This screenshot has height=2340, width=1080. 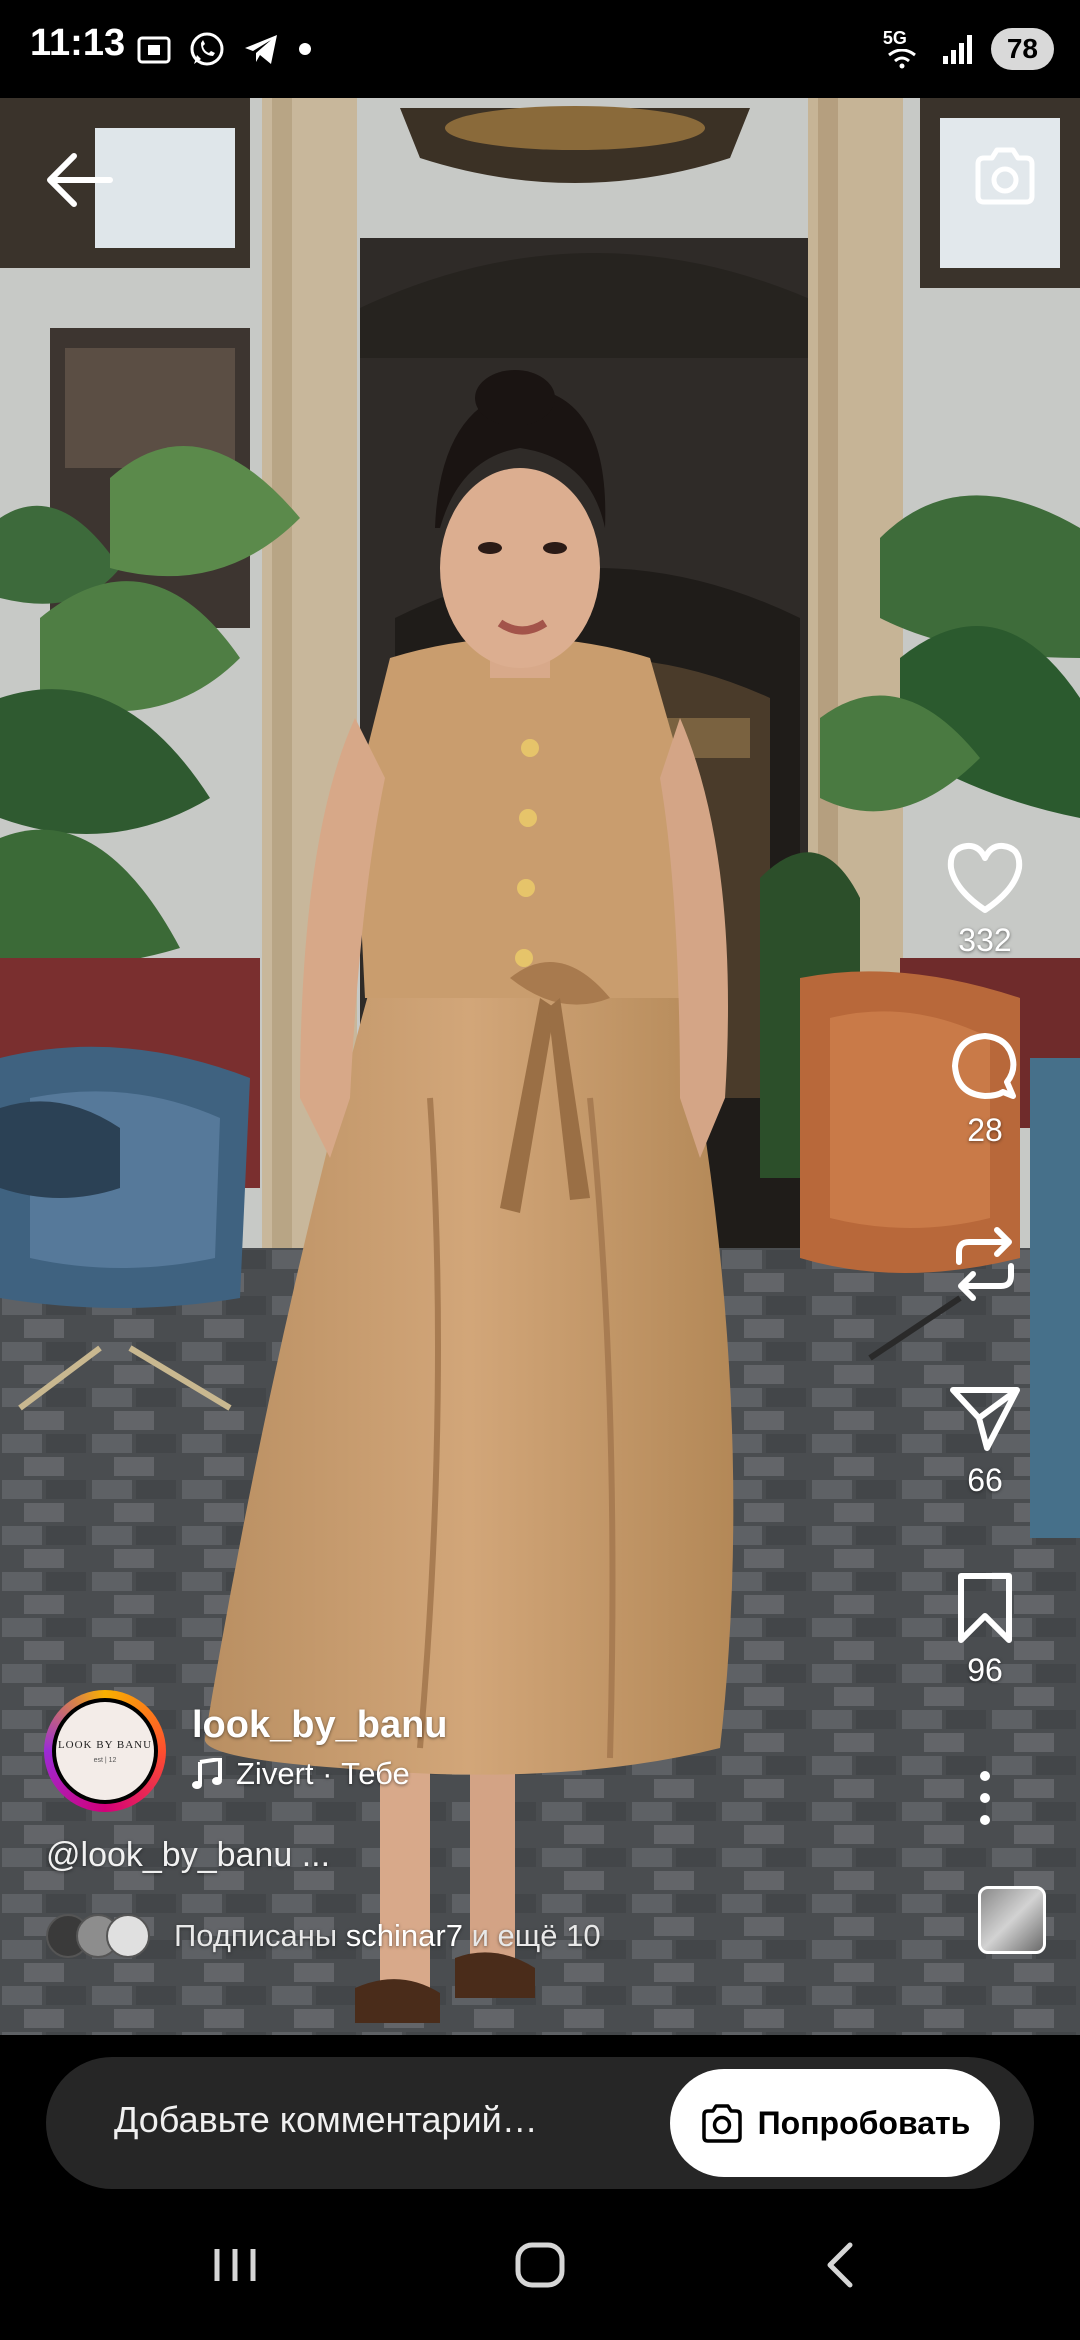 What do you see at coordinates (105, 1760) in the screenshot?
I see `avatar-sub-text: est | 12` at bounding box center [105, 1760].